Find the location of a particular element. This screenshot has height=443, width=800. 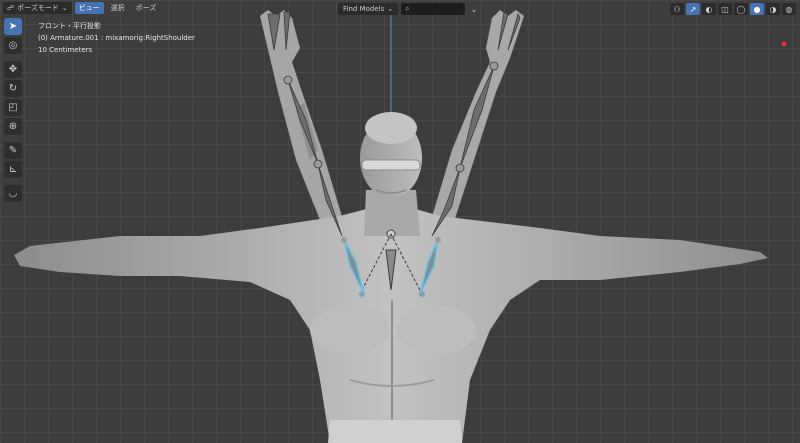

mode-select: ☍ ポーズモード ⌄ is located at coordinates (37, 8).